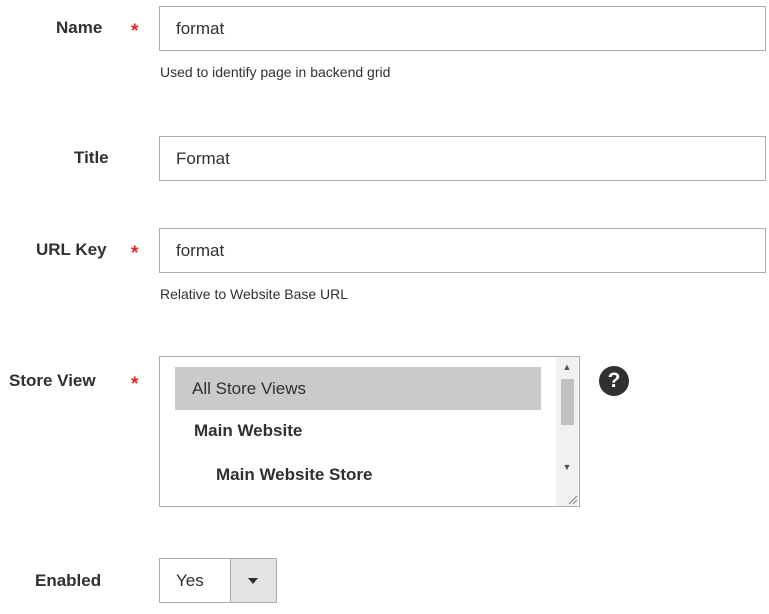  I want to click on url-key-label: URL Key, so click(71, 249).